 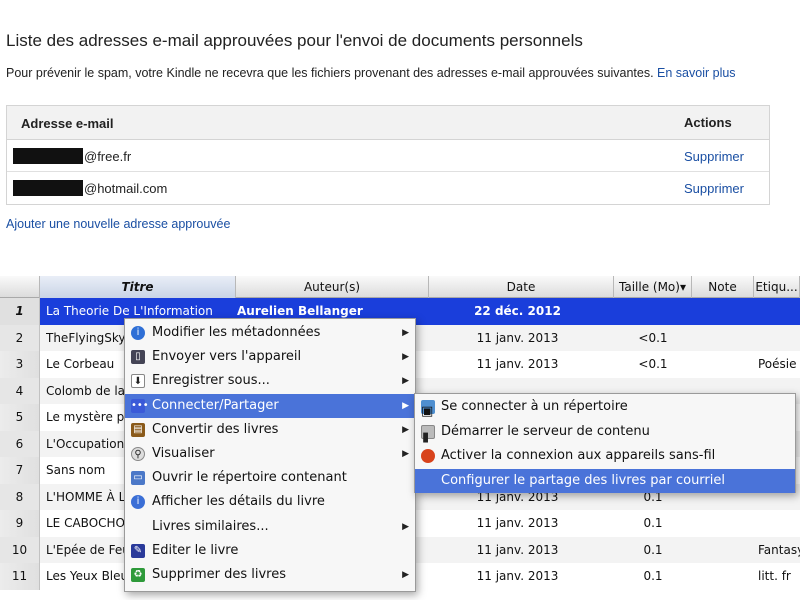 What do you see at coordinates (138, 357) in the screenshot?
I see `device-icon: ▯` at bounding box center [138, 357].